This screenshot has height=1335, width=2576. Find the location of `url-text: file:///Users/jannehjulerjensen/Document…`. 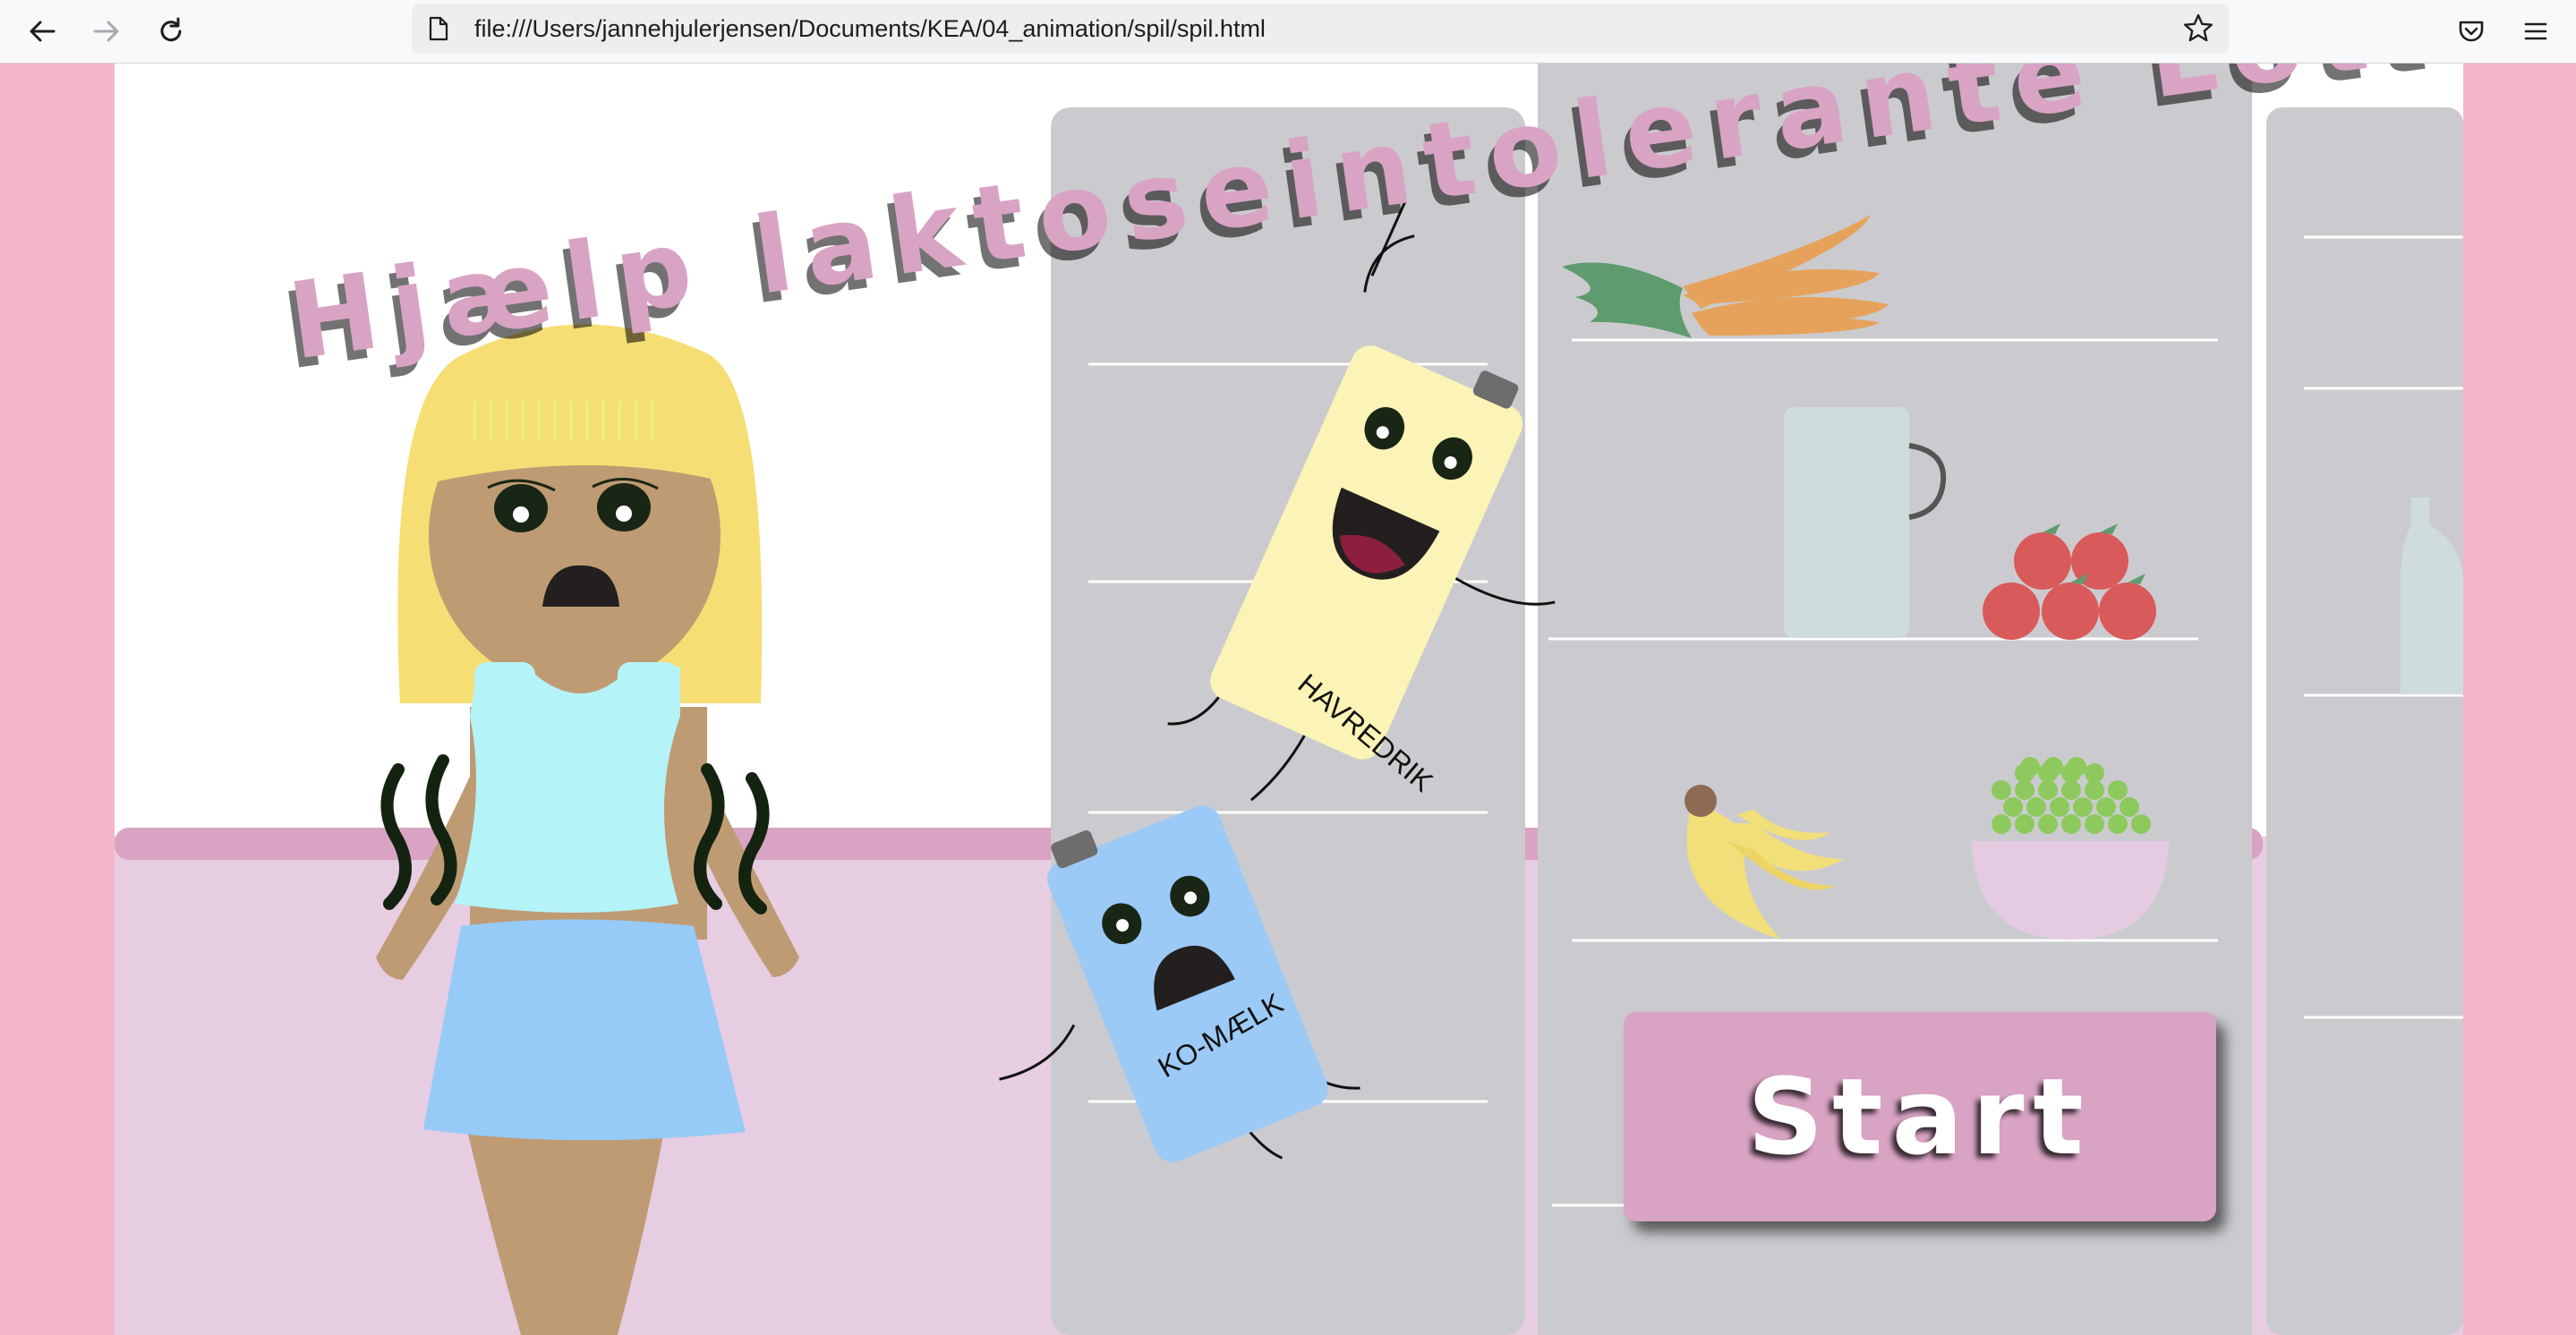

url-text: file:///Users/jannehjulerjensen/Document… is located at coordinates (870, 28).